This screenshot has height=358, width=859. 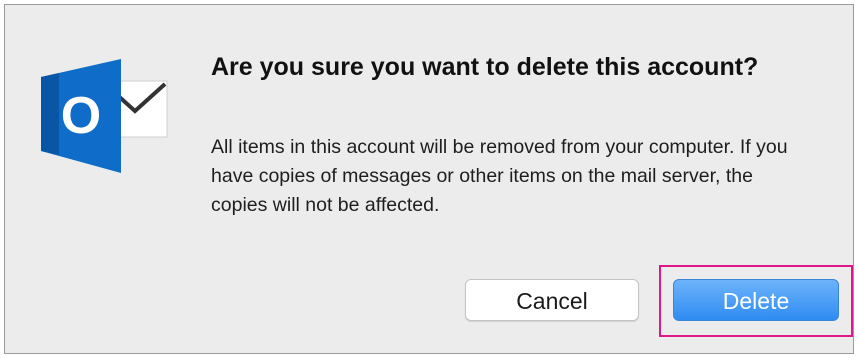 What do you see at coordinates (552, 300) in the screenshot?
I see `cancel-button: Cancel` at bounding box center [552, 300].